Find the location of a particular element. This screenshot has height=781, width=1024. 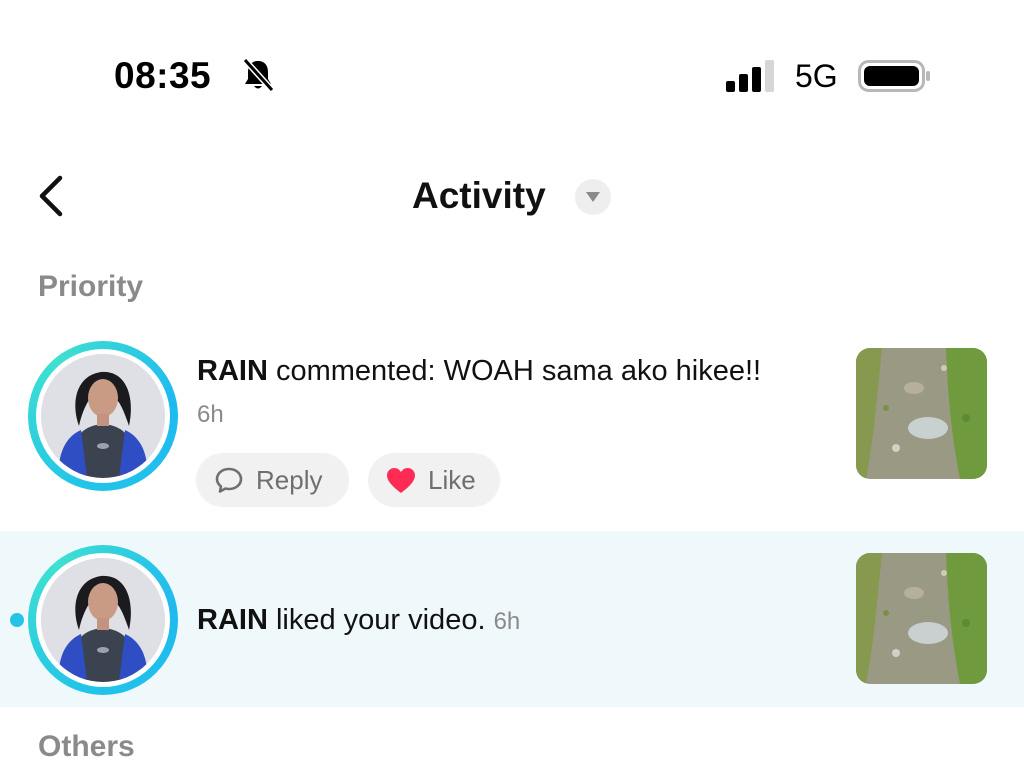

section-header-others: Others is located at coordinates (86, 746).